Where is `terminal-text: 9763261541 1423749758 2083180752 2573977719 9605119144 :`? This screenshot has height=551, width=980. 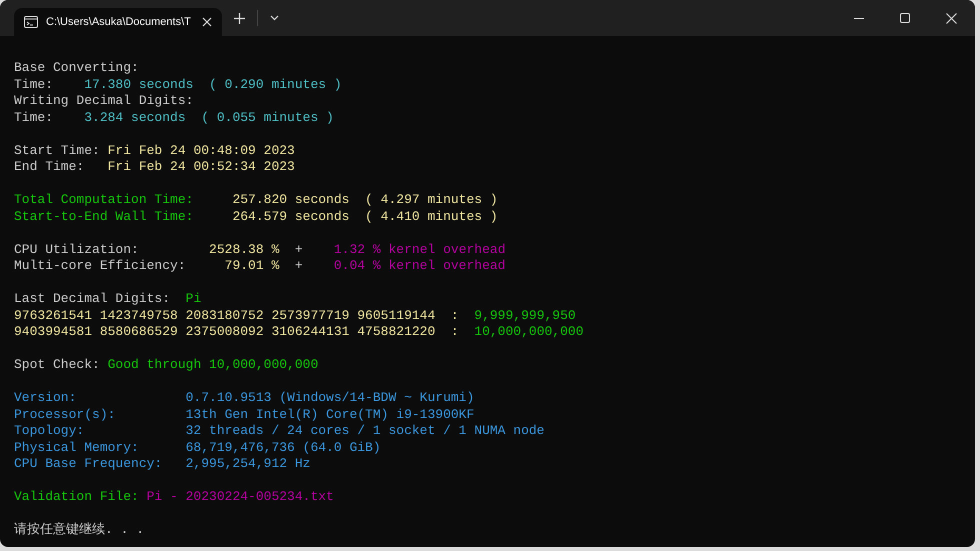 terminal-text: 9763261541 1423749758 2083180752 2573977719 9605119144 : is located at coordinates (237, 315).